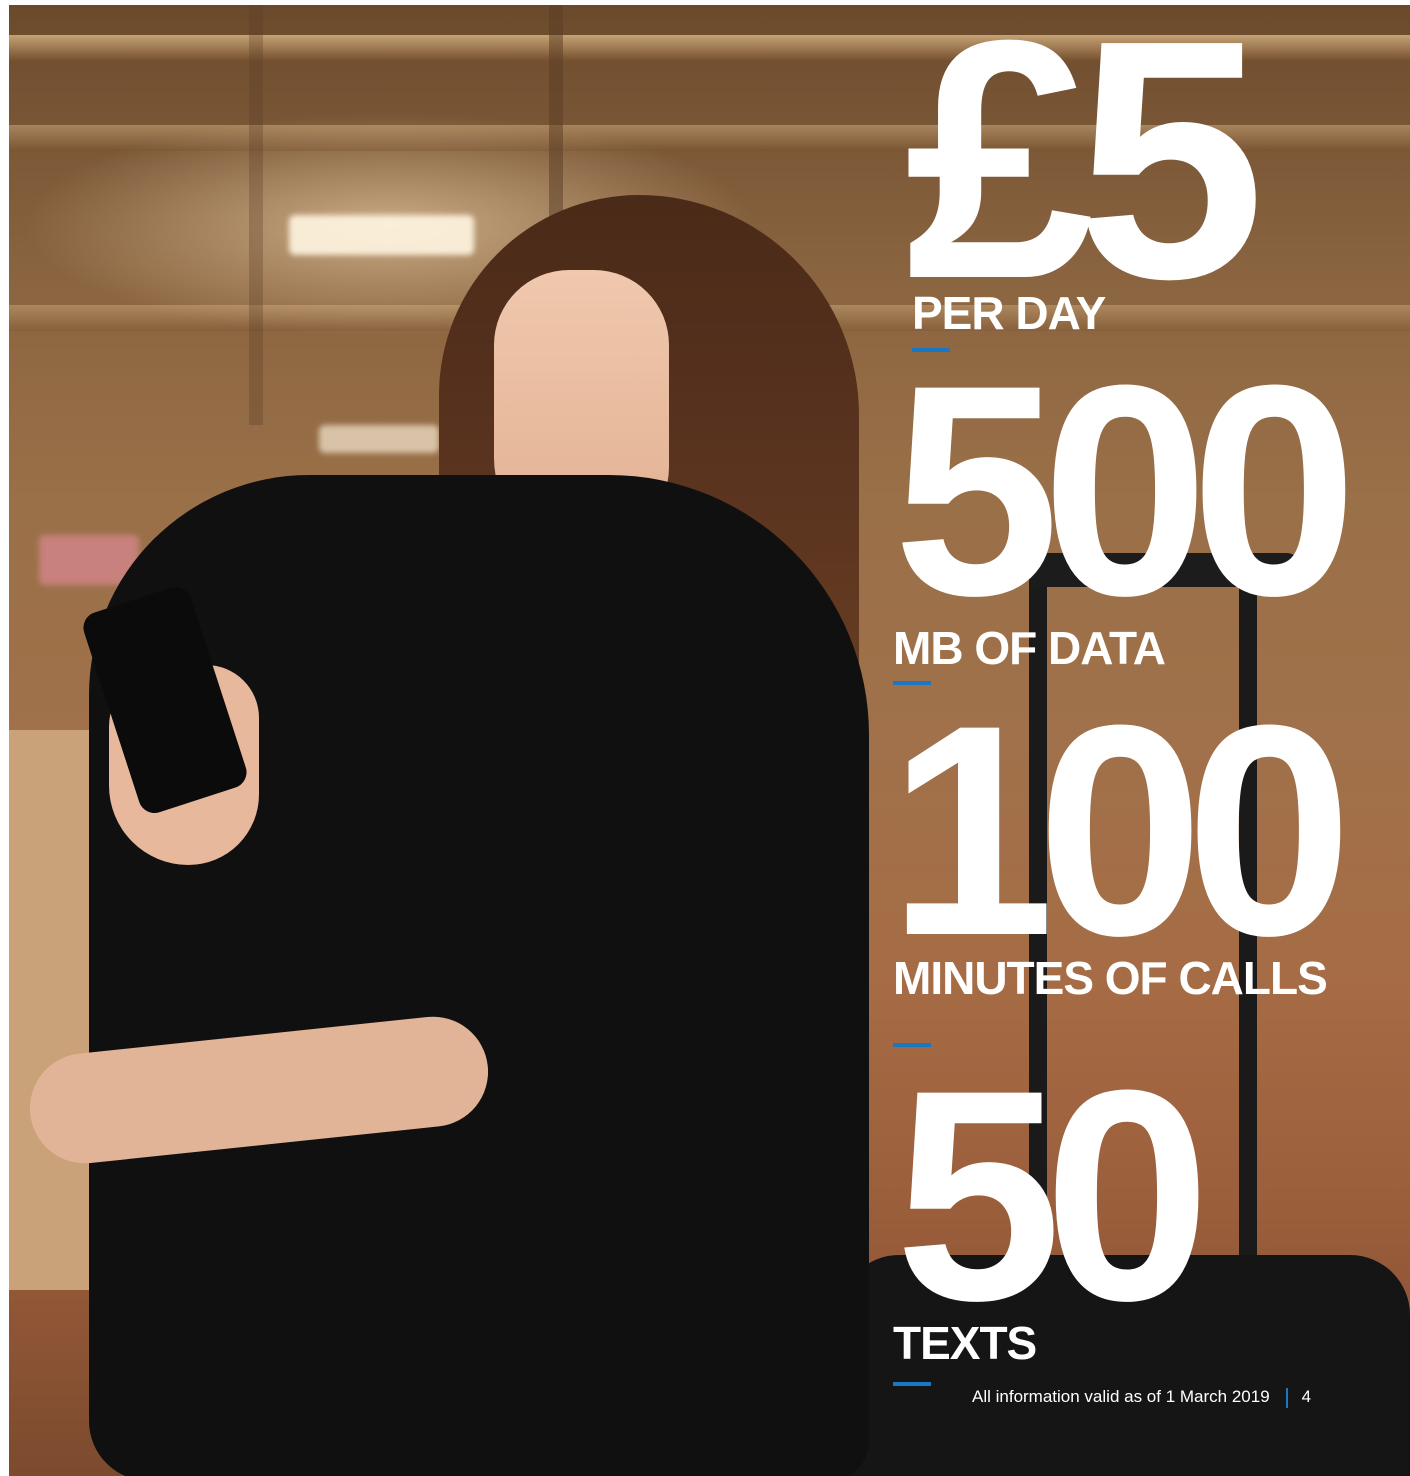  I want to click on accent-dash, so click(912, 1384).